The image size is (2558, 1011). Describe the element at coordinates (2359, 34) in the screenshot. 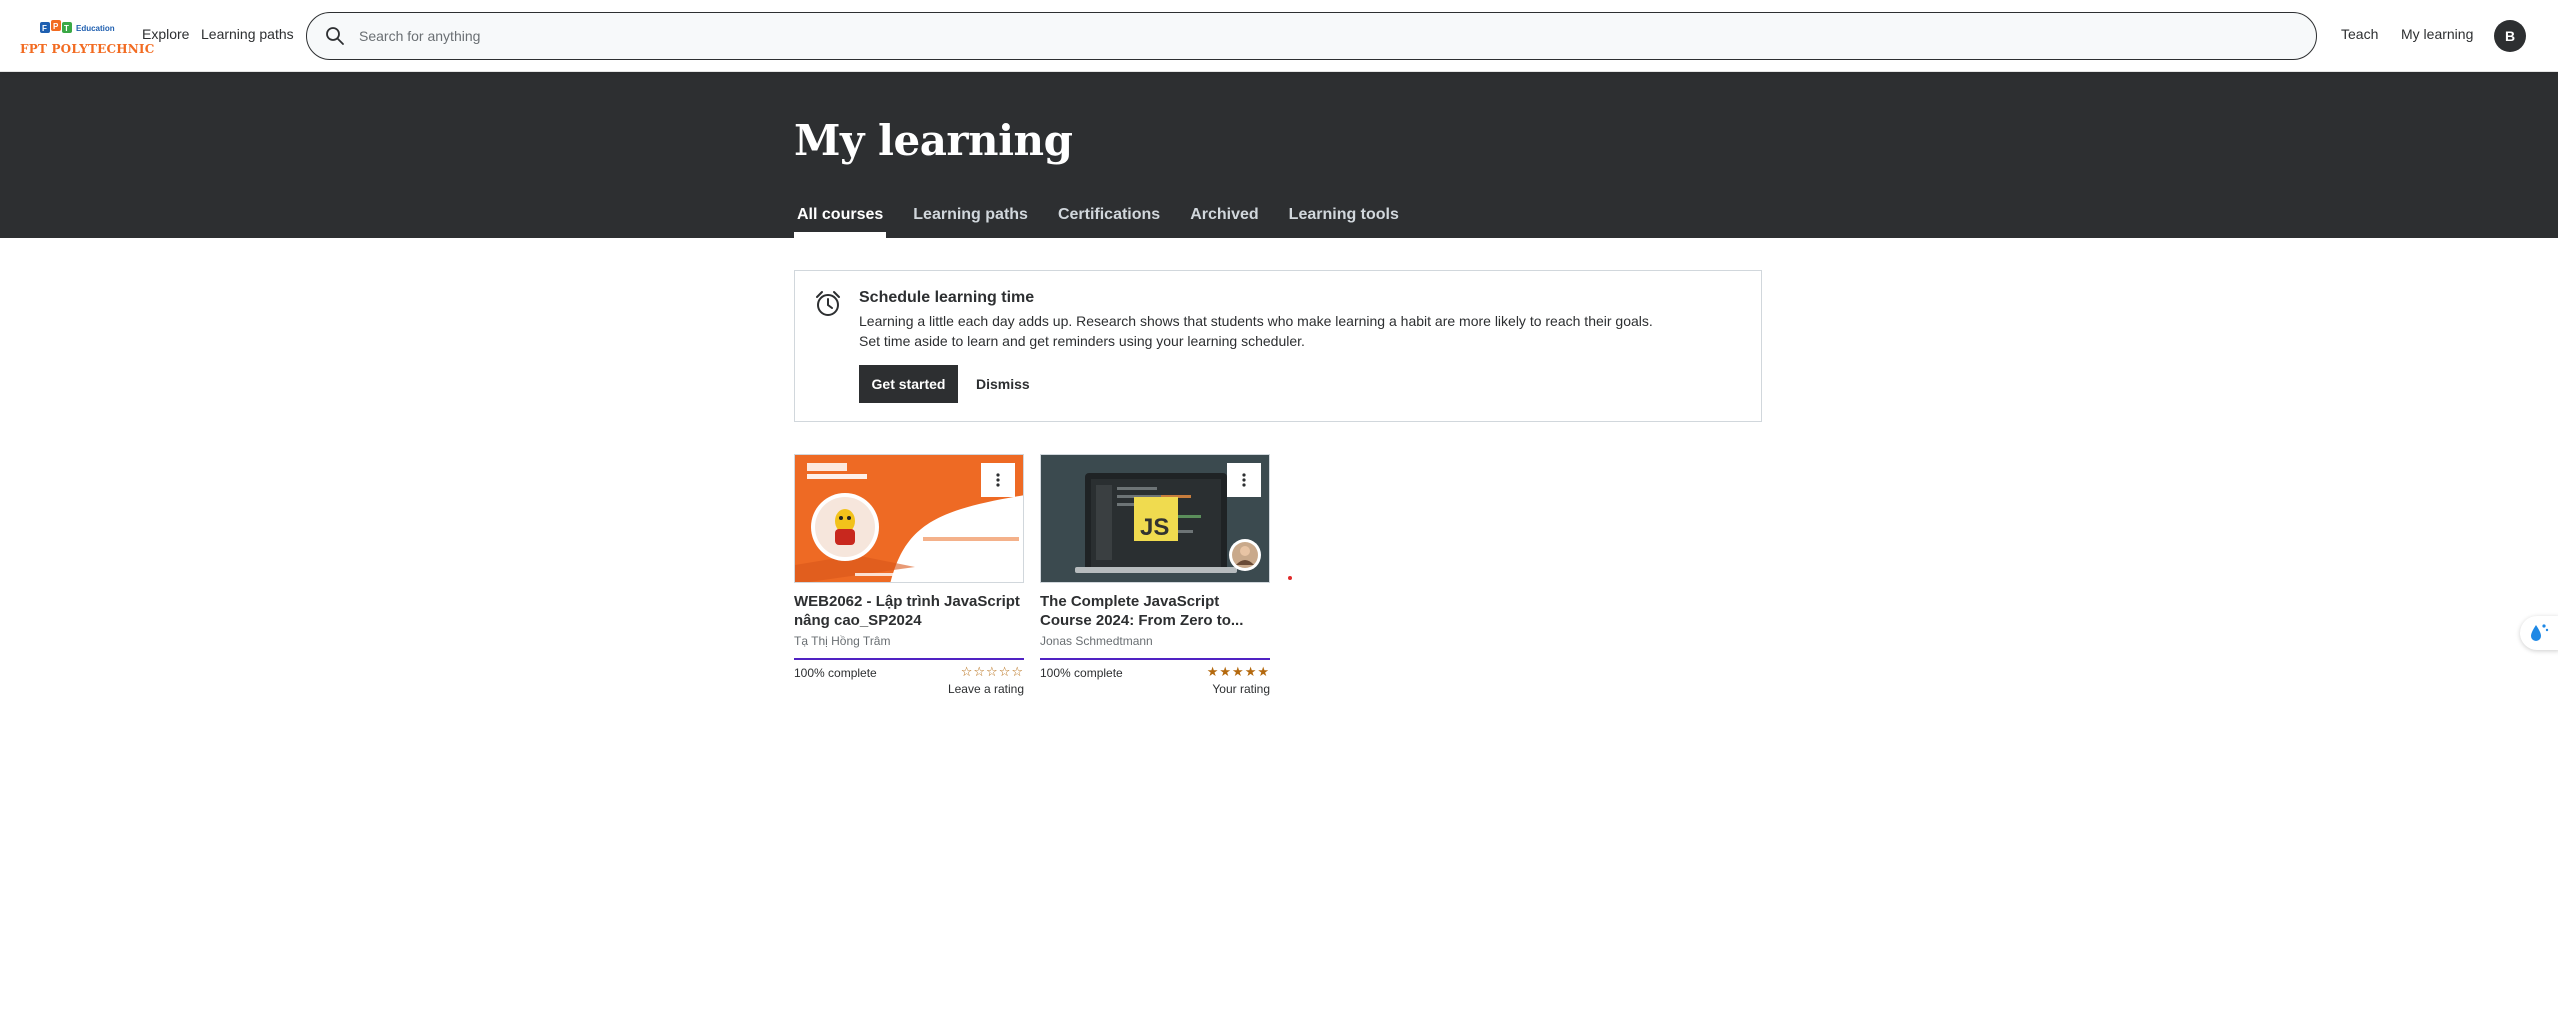

I see `nav-teach: Teach` at that location.